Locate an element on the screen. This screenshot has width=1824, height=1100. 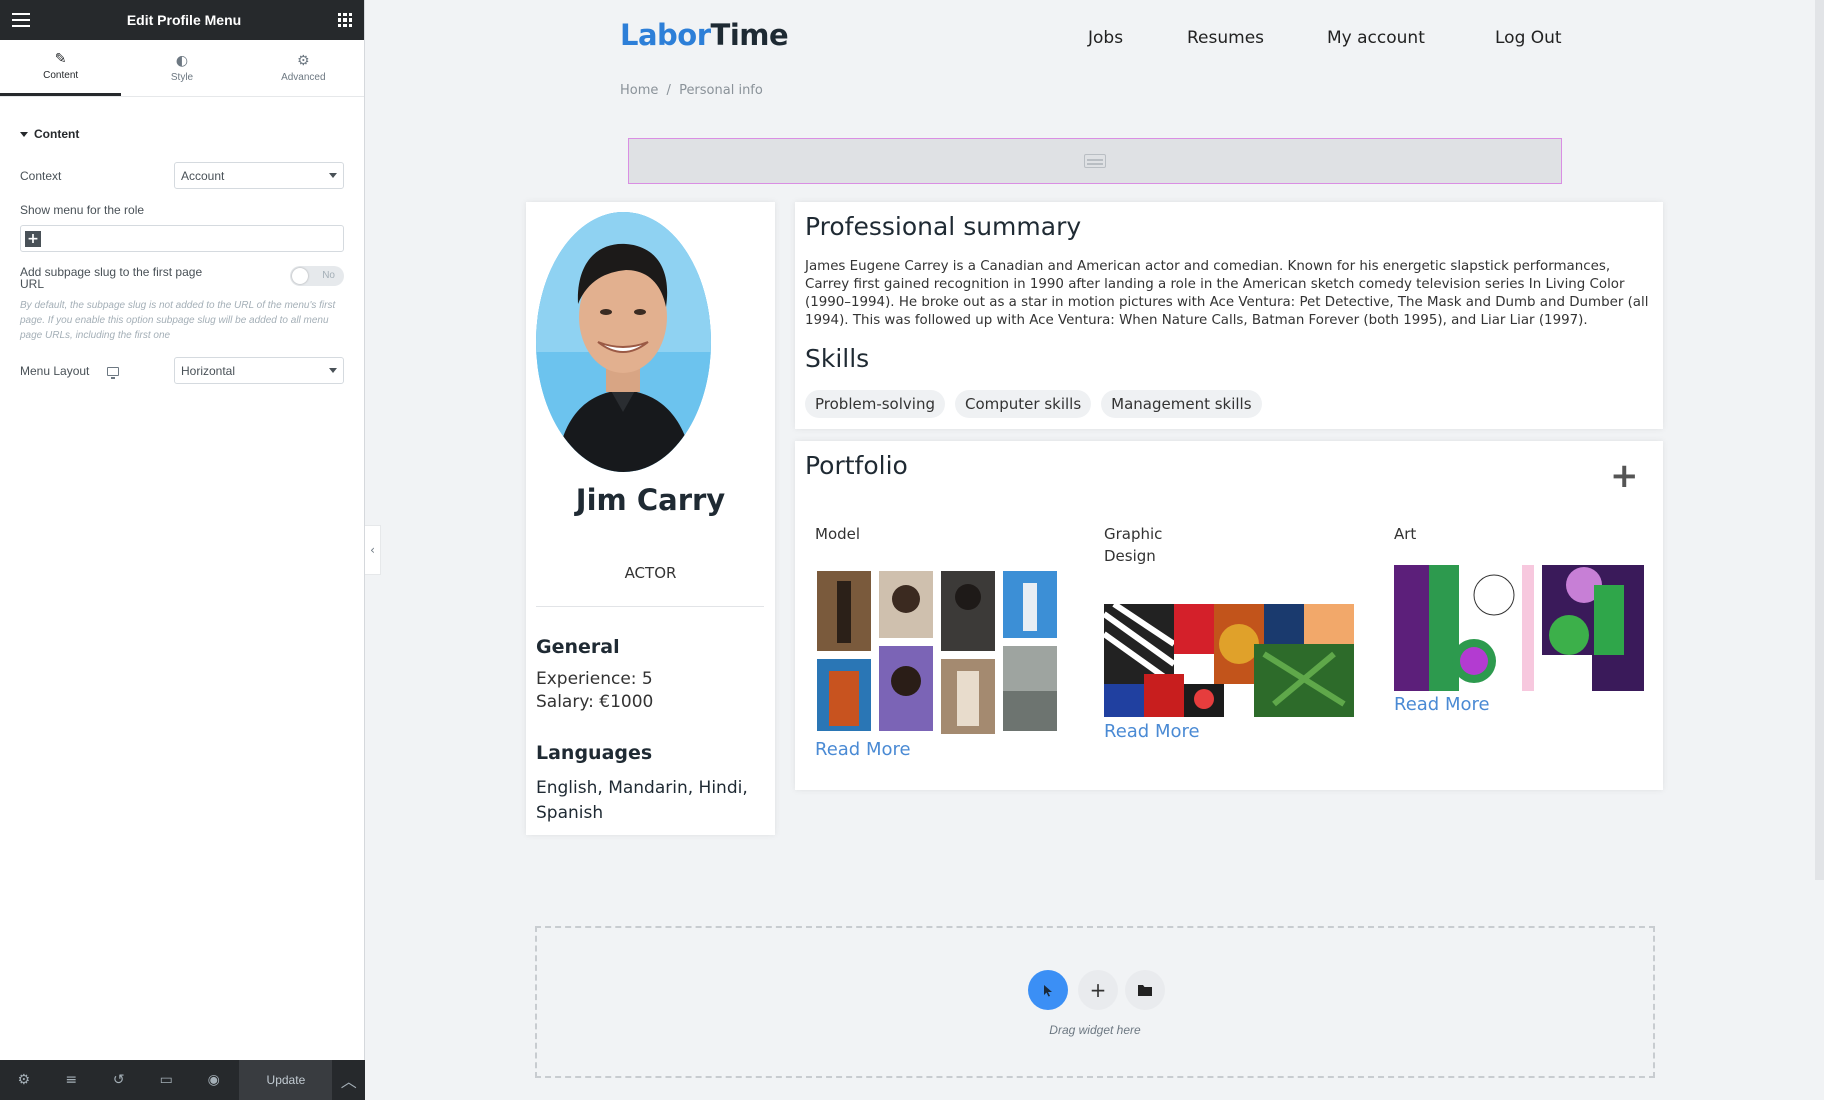
model-gallery-image is located at coordinates (937, 652).